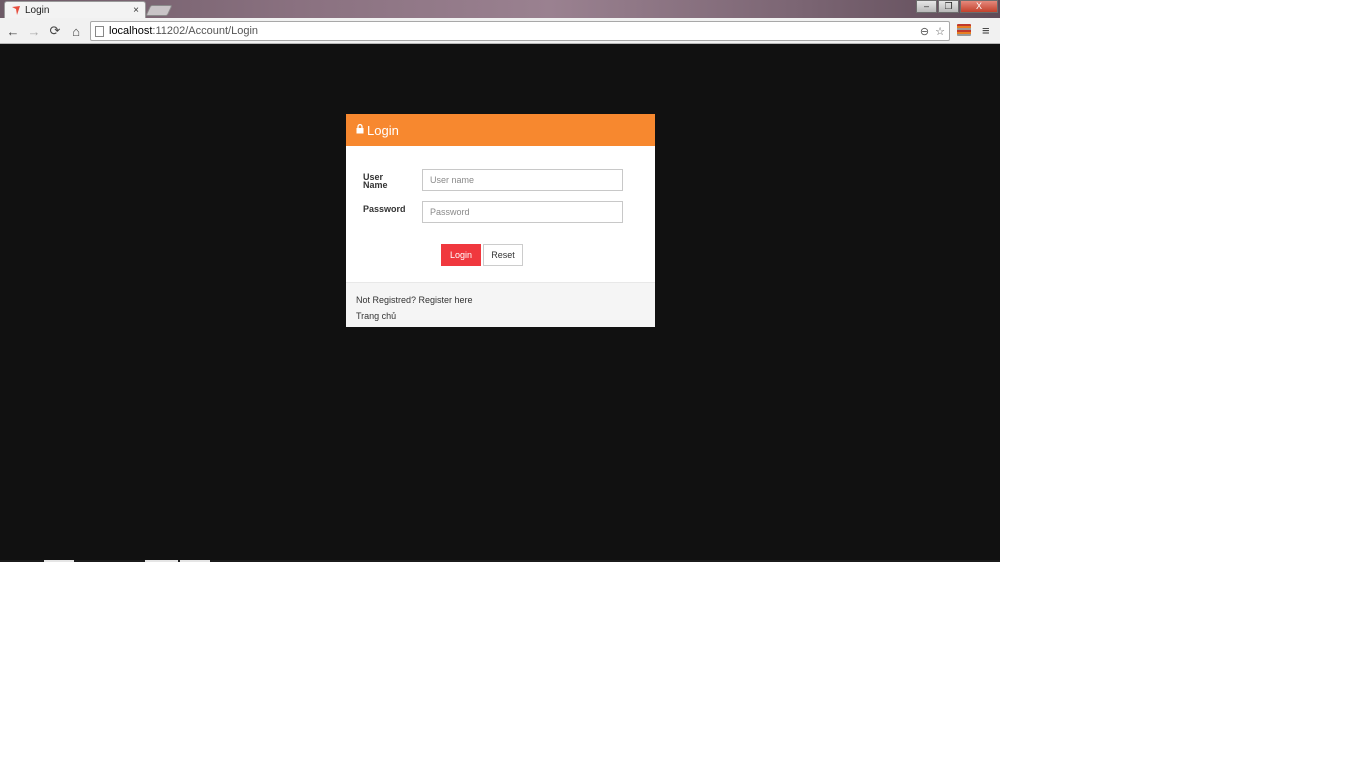 The height and width of the screenshot is (768, 1366). What do you see at coordinates (55, 31) in the screenshot?
I see `reload-icon: ⟳` at bounding box center [55, 31].